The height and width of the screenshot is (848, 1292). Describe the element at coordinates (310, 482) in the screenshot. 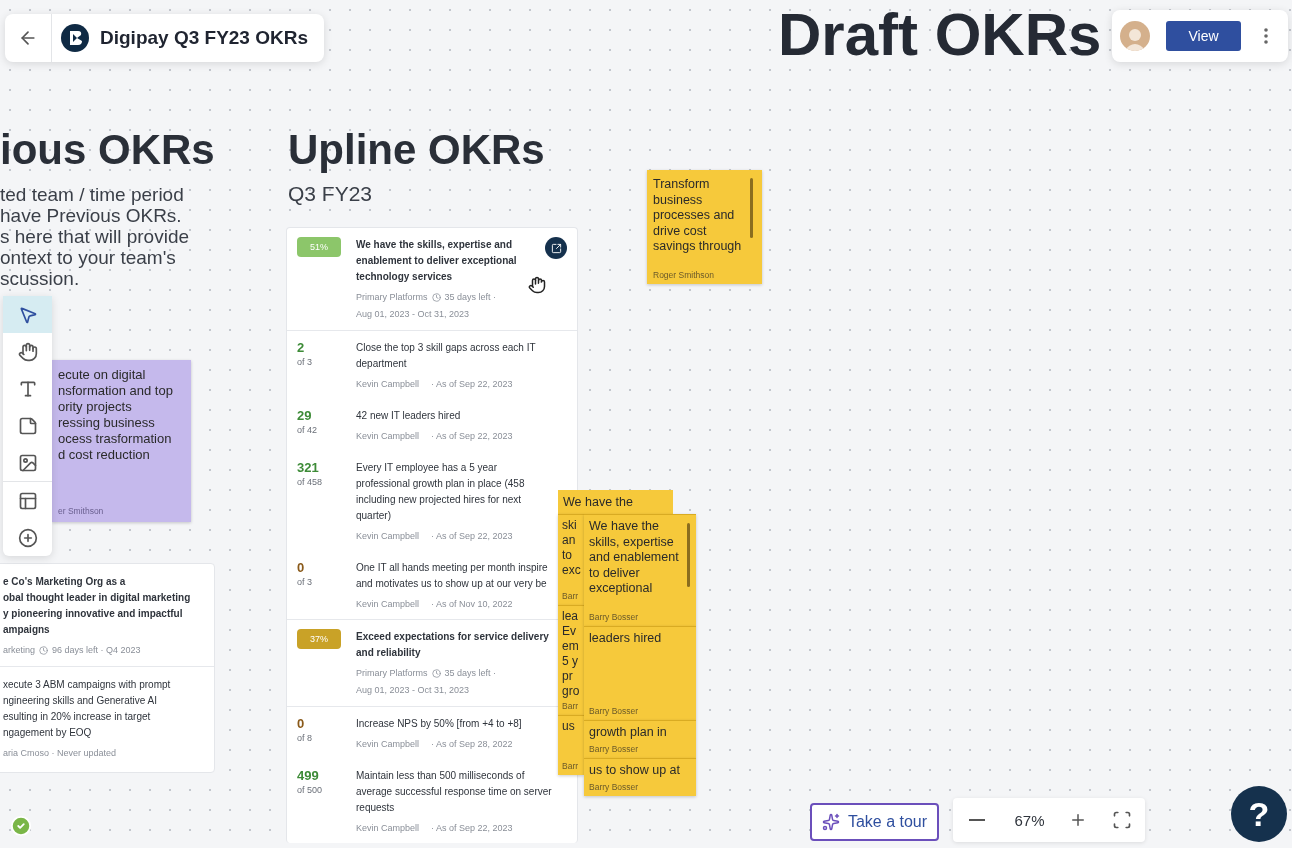

I see `target-value: of 458` at that location.